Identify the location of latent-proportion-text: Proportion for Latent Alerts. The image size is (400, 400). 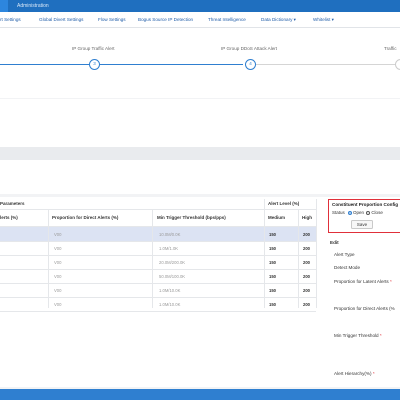
(361, 281).